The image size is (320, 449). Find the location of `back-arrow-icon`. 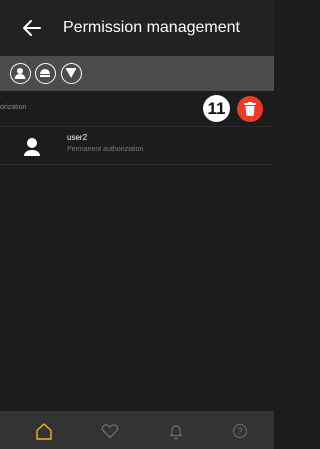

back-arrow-icon is located at coordinates (32, 28).